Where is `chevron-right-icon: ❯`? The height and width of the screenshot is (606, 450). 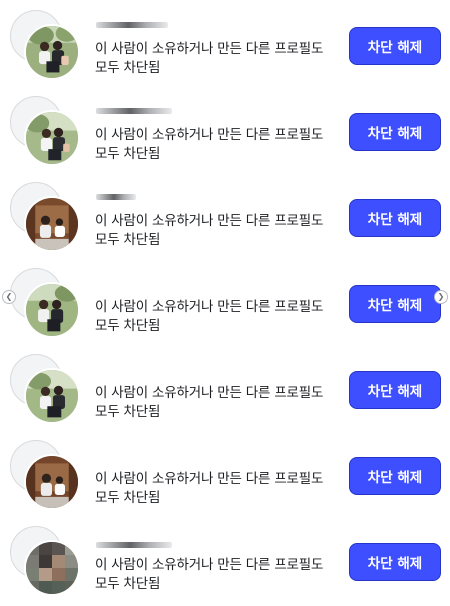 chevron-right-icon: ❯ is located at coordinates (441, 297).